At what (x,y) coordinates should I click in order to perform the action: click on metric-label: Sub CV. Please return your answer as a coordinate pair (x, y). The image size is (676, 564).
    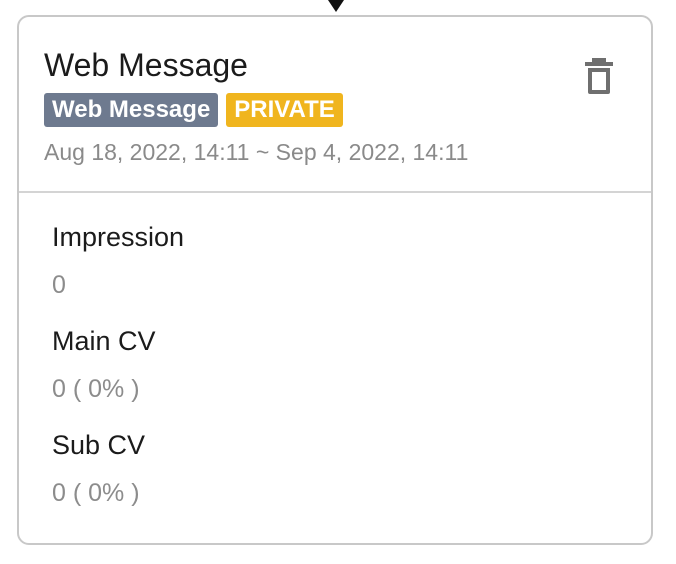
    Looking at the image, I should click on (99, 445).